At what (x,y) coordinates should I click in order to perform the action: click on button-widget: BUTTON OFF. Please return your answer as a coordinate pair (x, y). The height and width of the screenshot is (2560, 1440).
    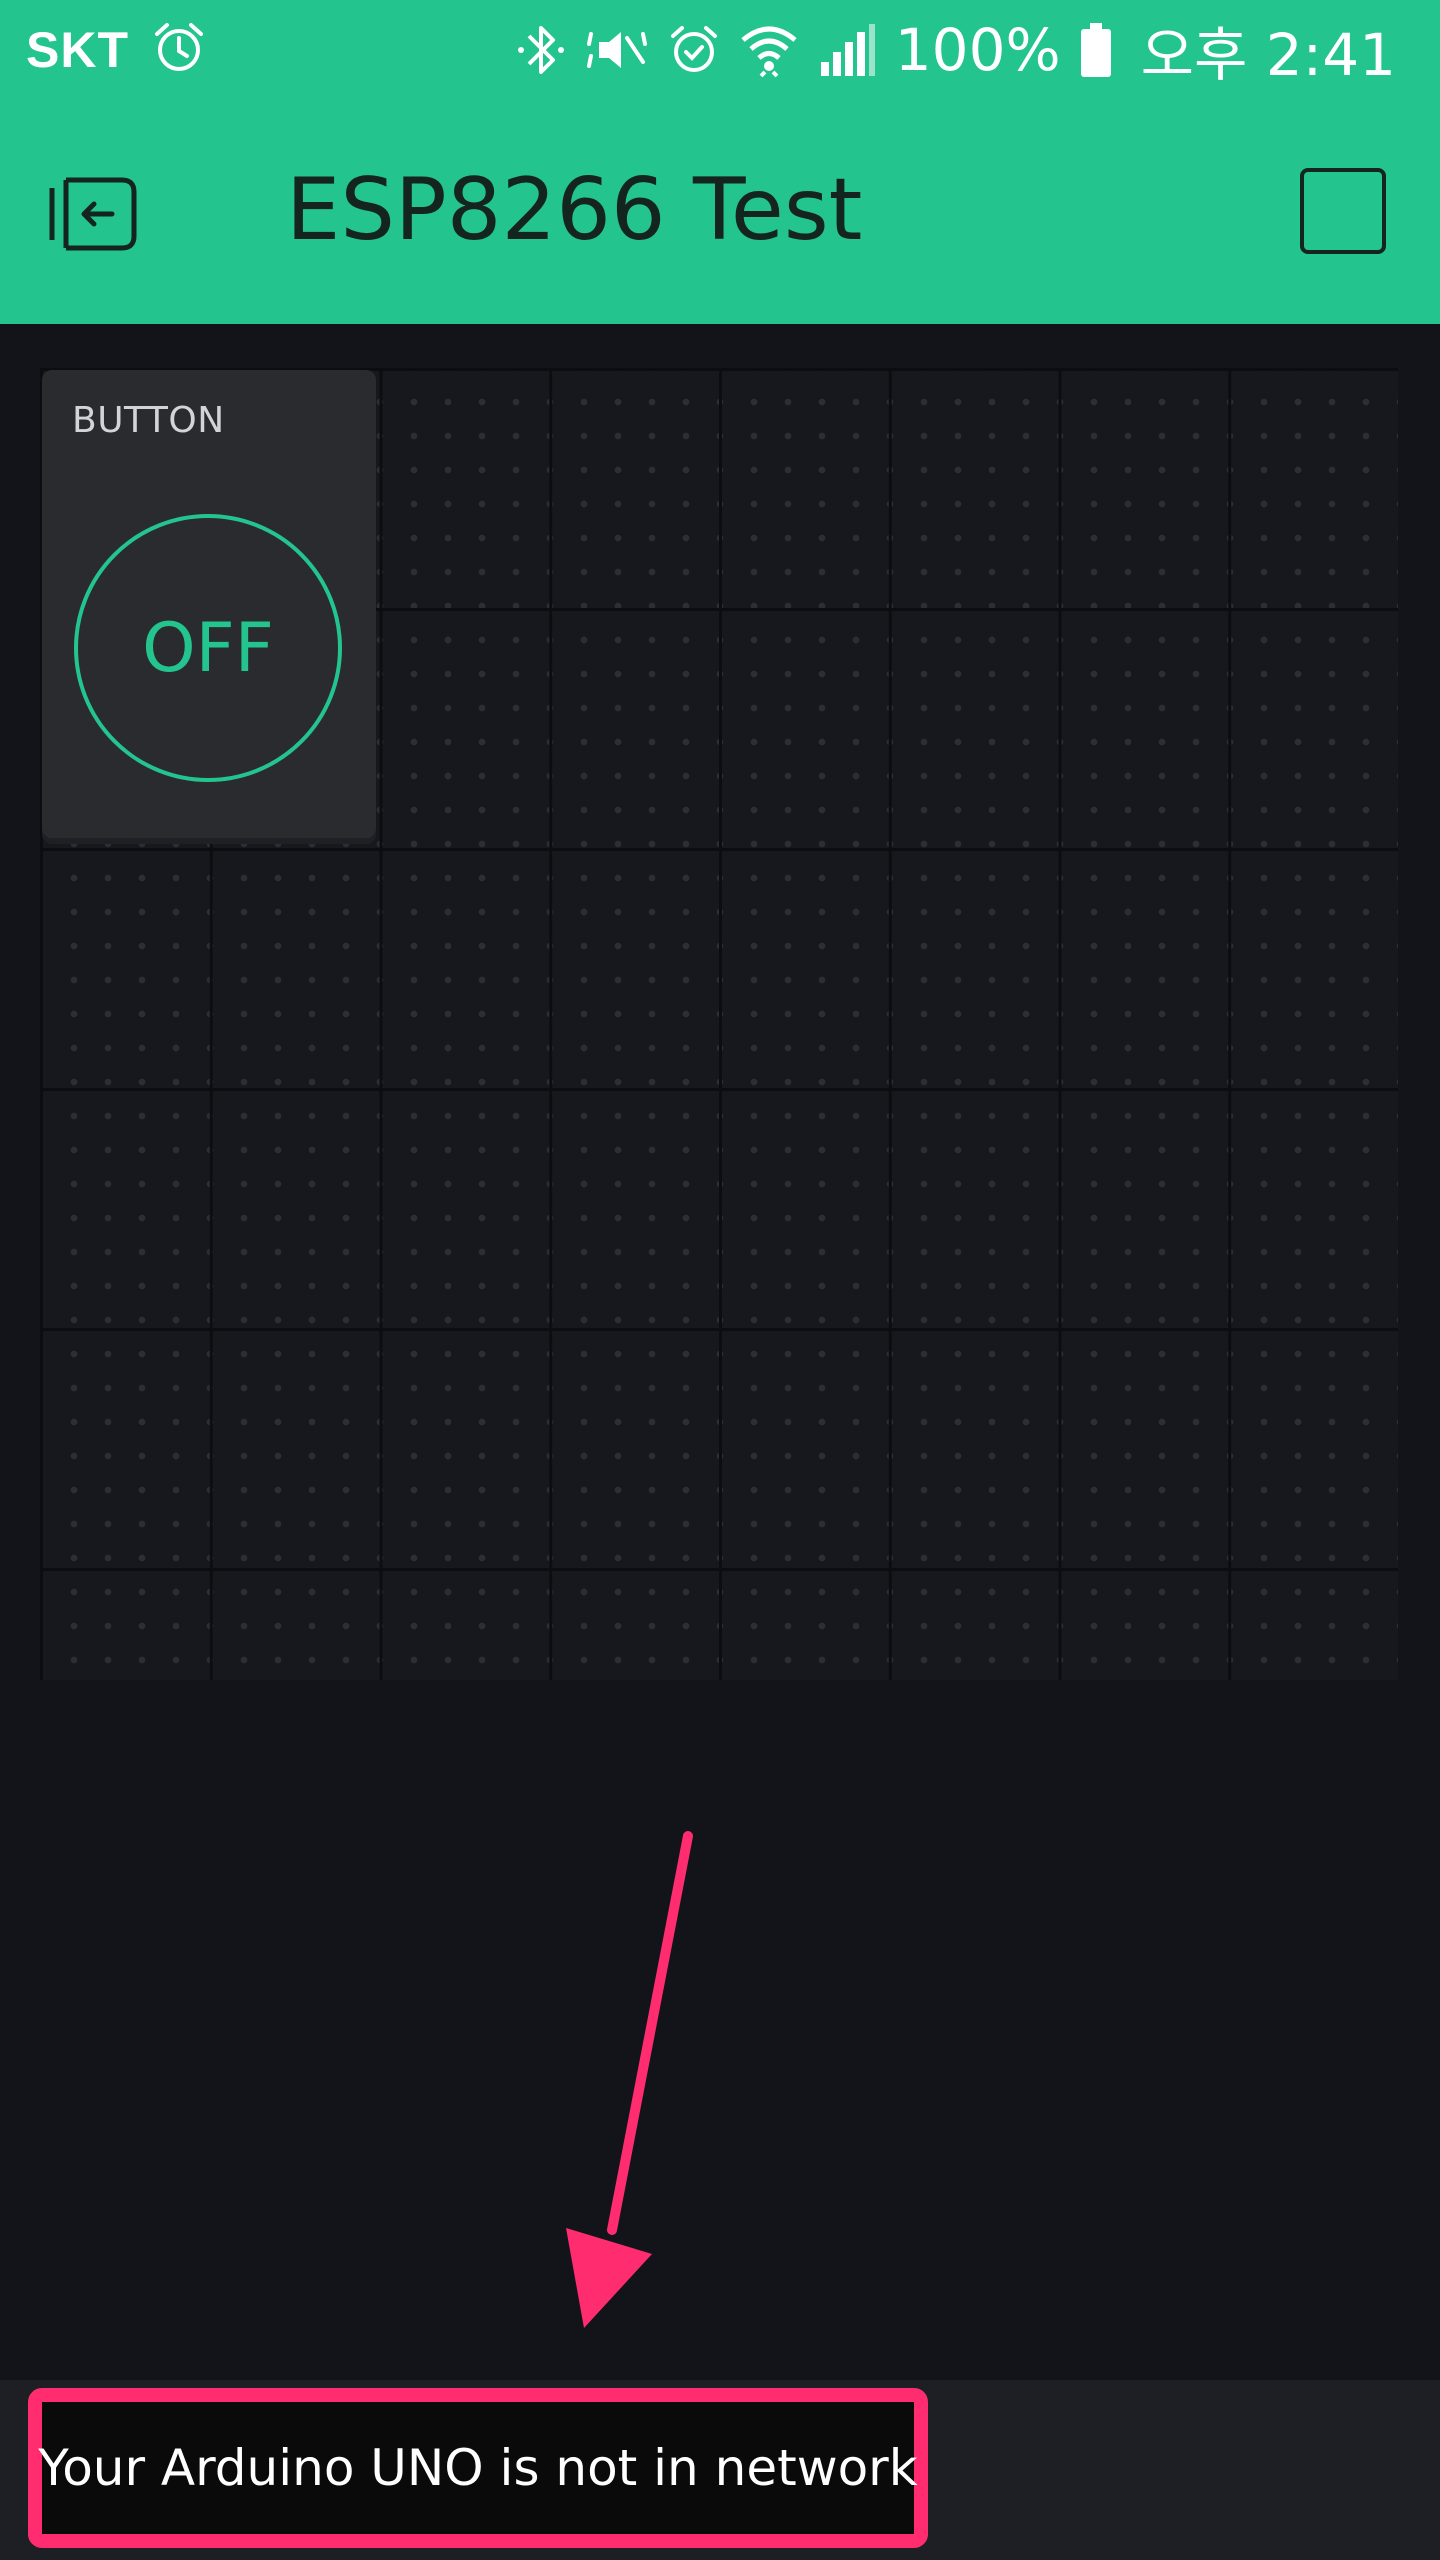
    Looking at the image, I should click on (209, 604).